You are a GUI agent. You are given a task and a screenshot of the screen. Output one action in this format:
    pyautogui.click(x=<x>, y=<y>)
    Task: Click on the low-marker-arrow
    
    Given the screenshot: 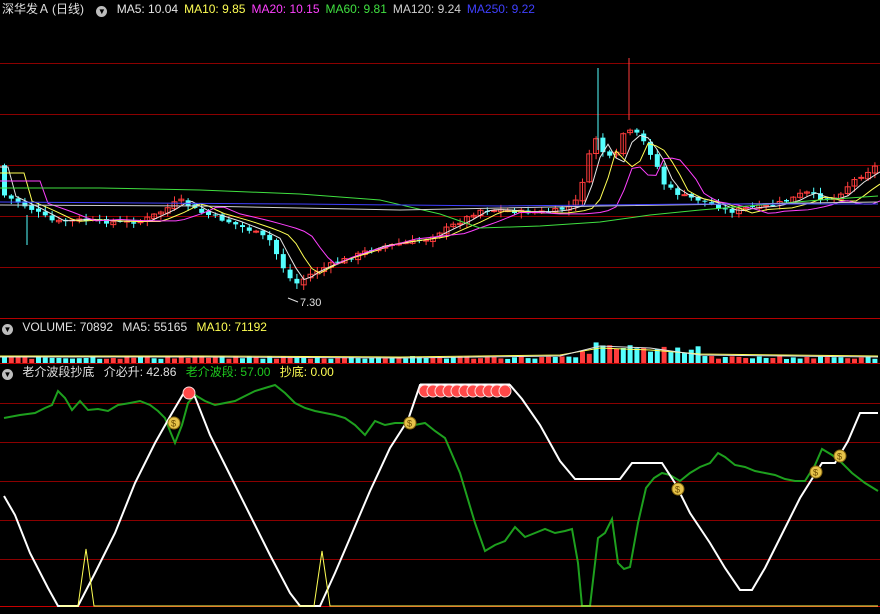 What is the action you would take?
    pyautogui.click(x=293, y=300)
    